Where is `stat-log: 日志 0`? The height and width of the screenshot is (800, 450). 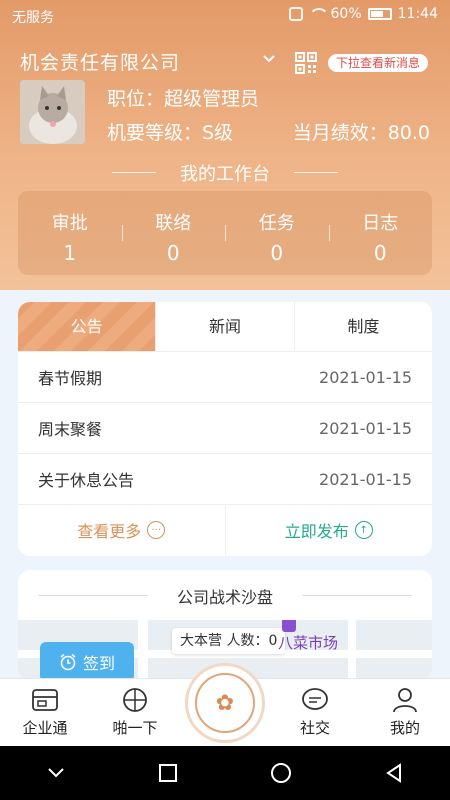
stat-log: 日志 0 is located at coordinates (380, 233).